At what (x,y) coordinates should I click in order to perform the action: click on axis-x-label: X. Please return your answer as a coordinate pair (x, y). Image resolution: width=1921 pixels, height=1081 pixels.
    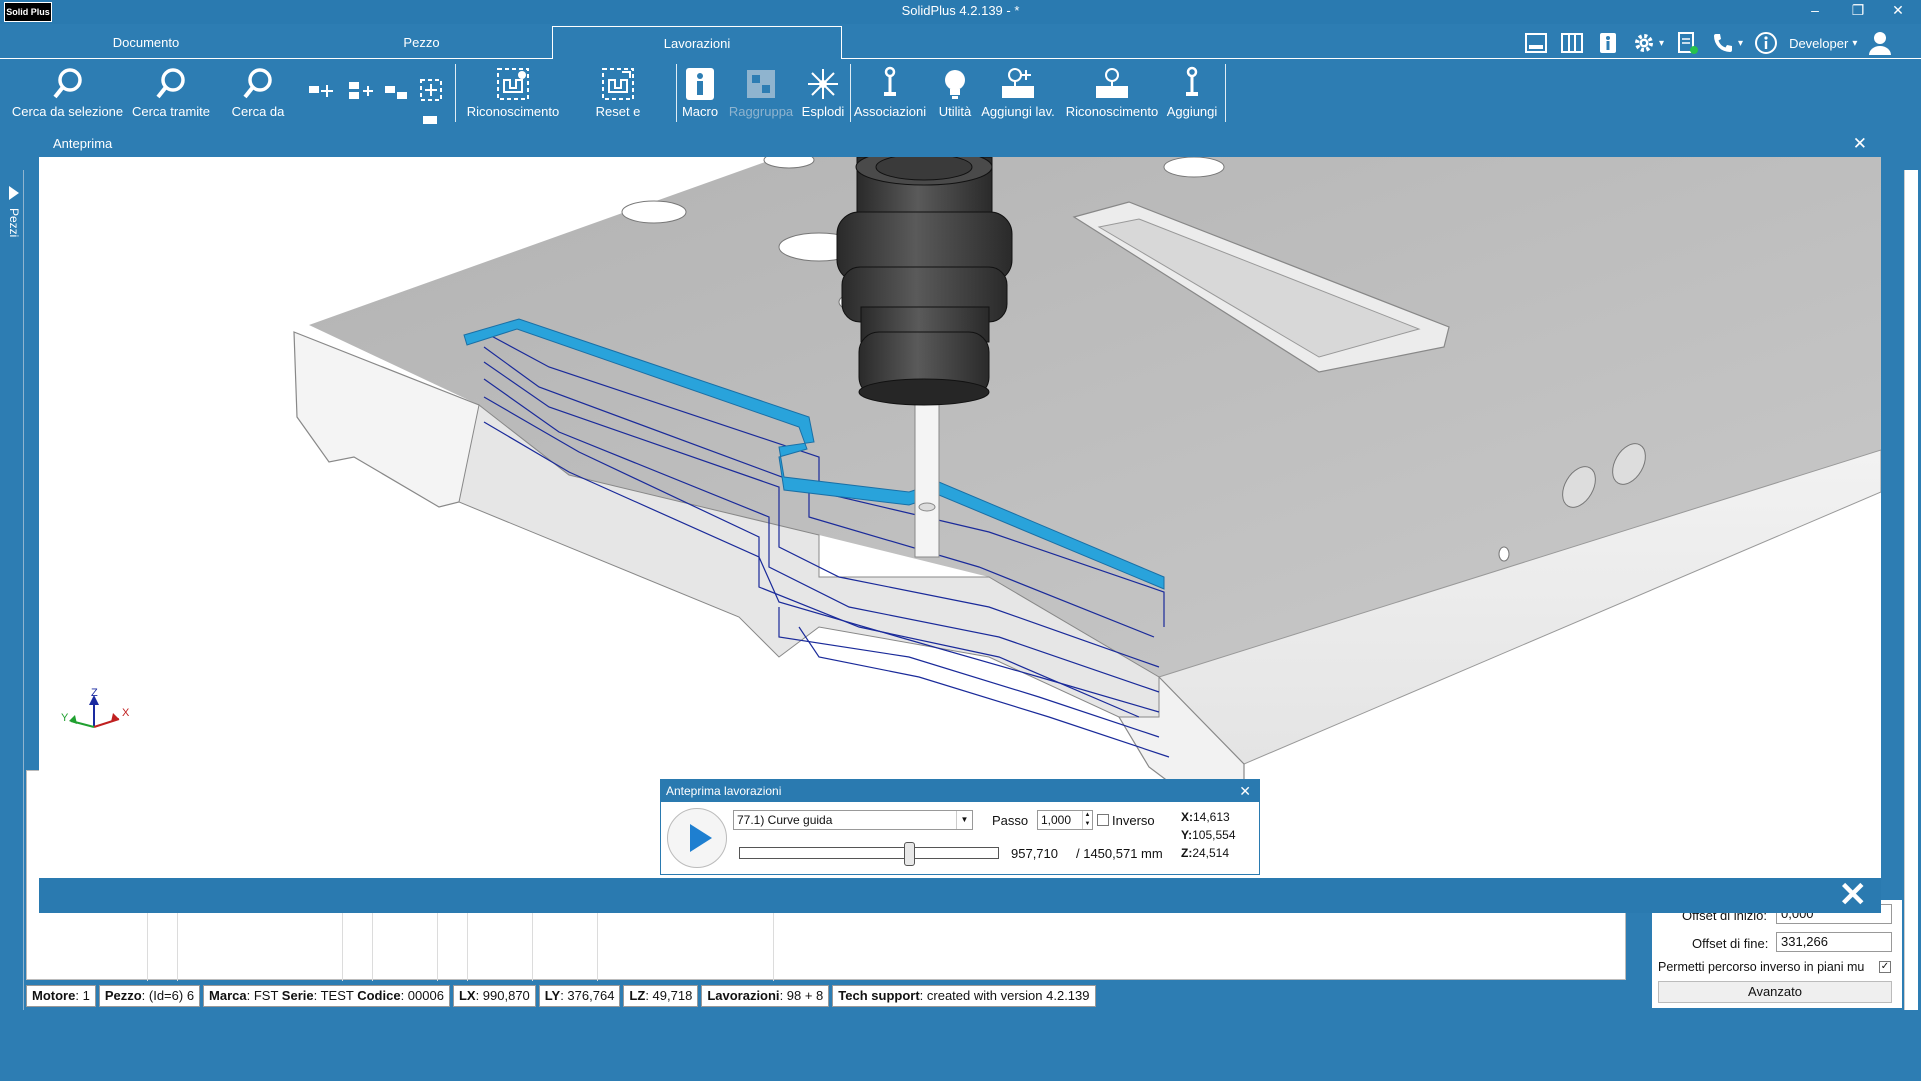
    Looking at the image, I should click on (126, 713).